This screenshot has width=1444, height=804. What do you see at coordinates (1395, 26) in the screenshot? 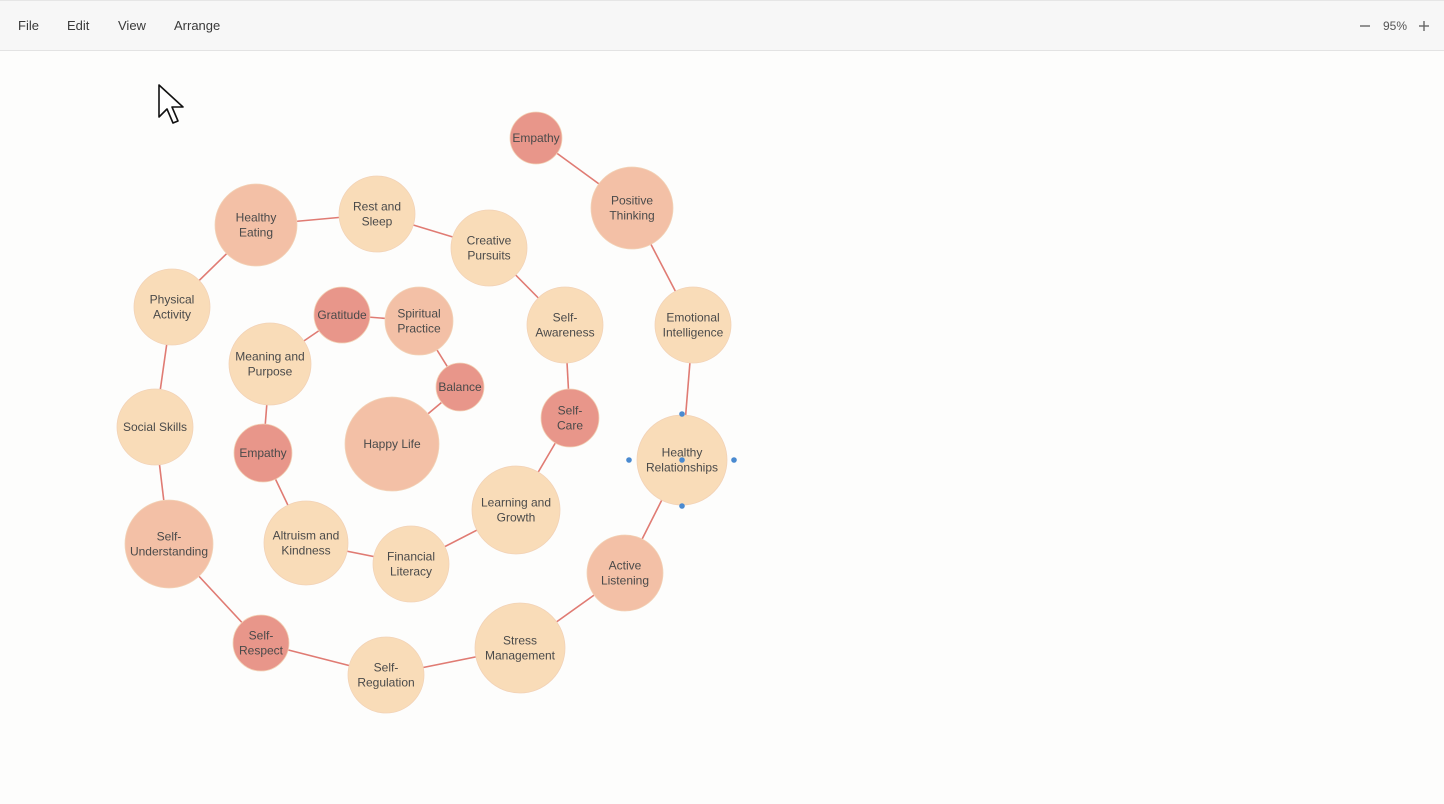
I see `zoom-level: 95%` at bounding box center [1395, 26].